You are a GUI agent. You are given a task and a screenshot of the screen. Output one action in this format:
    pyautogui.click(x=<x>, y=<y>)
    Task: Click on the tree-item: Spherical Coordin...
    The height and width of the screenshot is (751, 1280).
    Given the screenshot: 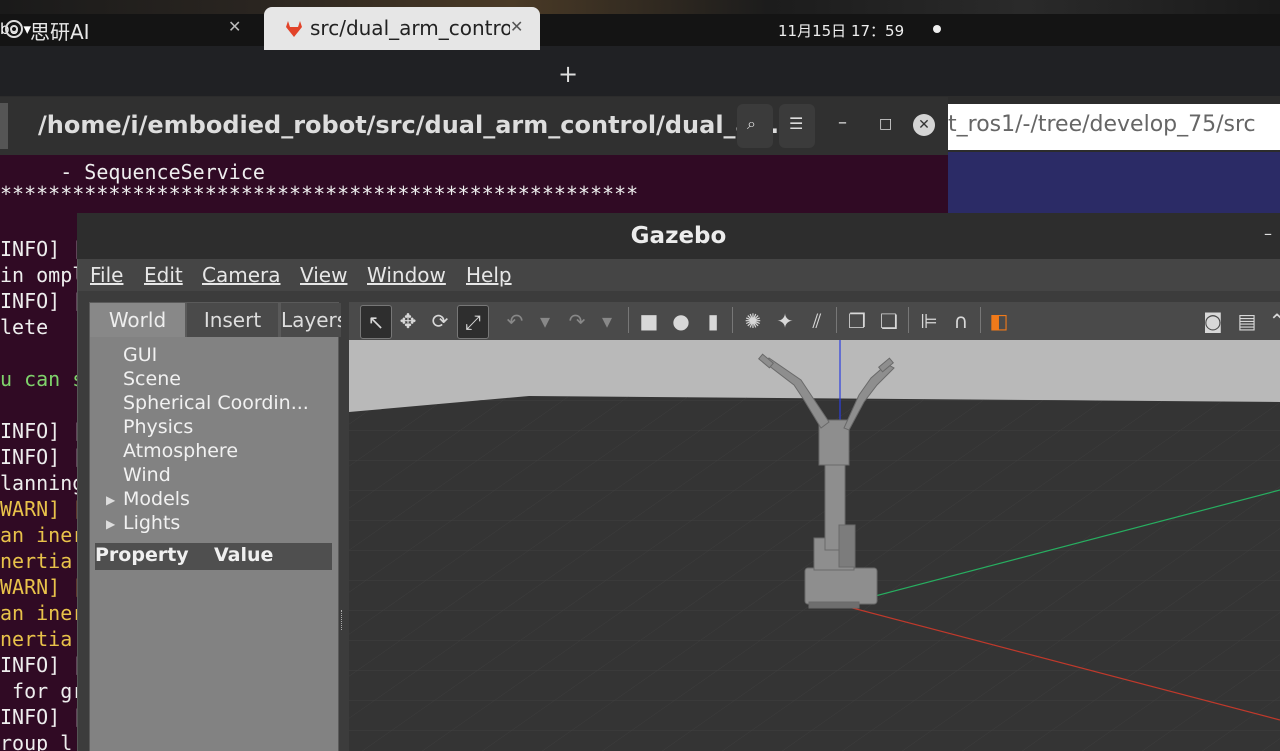 What is the action you would take?
    pyautogui.click(x=216, y=403)
    